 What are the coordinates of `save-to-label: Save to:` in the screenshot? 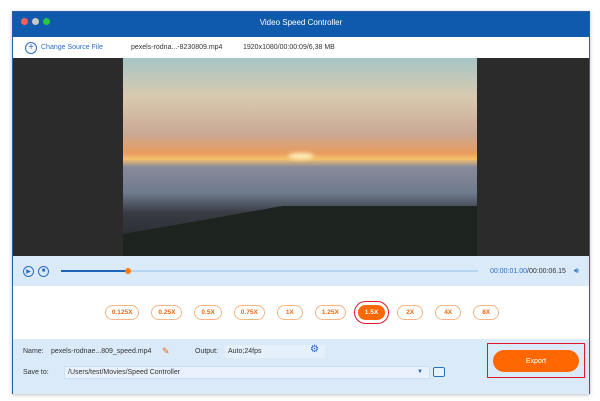 It's located at (36, 372).